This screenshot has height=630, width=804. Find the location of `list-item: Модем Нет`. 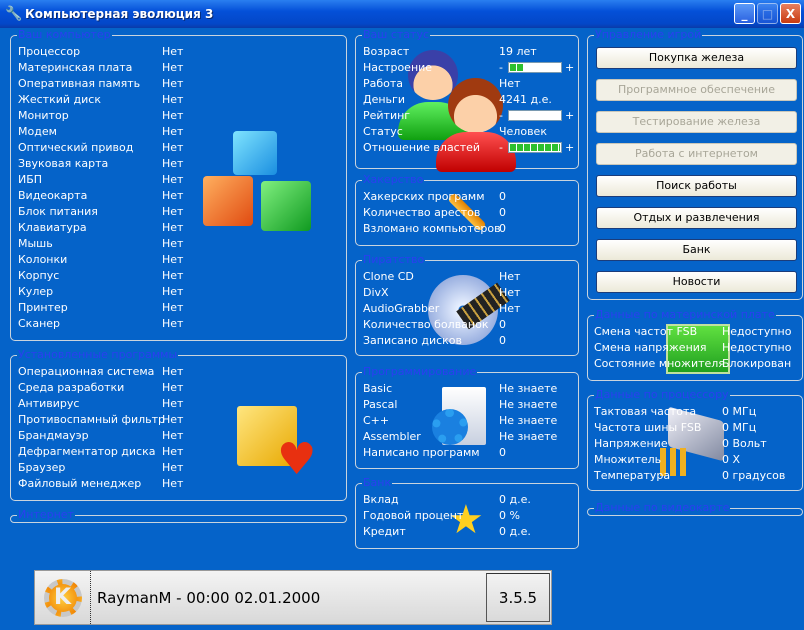

list-item: Модем Нет is located at coordinates (178, 132).